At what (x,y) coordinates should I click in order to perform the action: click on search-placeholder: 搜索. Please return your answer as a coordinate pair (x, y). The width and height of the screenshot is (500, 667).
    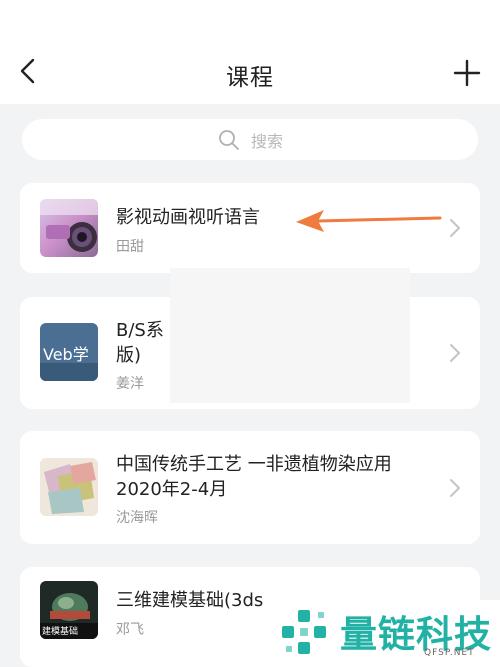
    Looking at the image, I should click on (266, 141).